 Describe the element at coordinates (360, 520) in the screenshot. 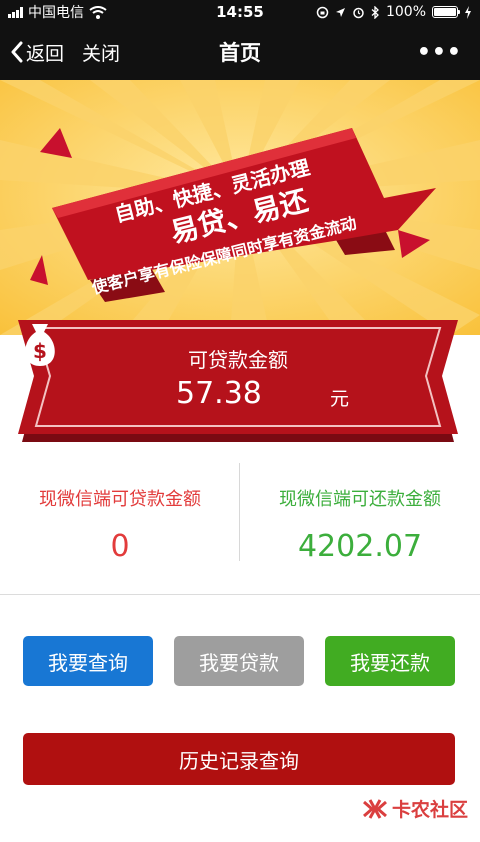

I see `repayable-stat: 现微信端可还款金额 4202.07` at that location.